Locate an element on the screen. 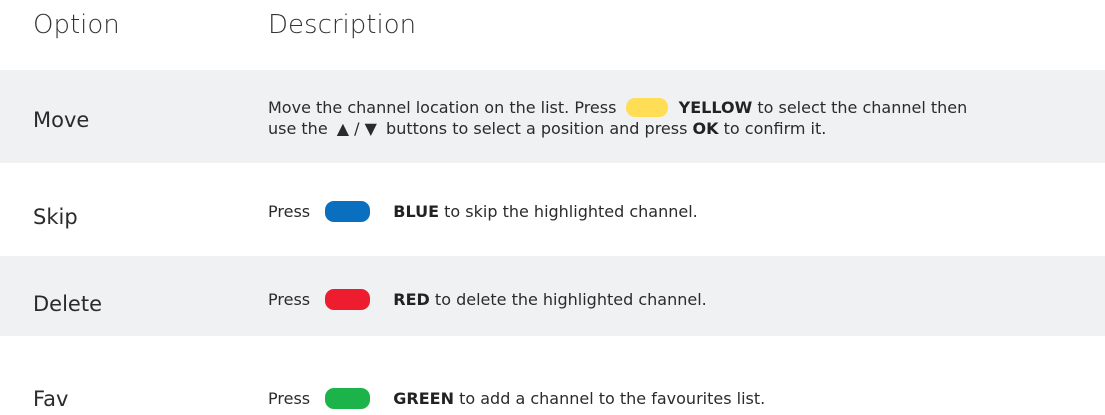 Image resolution: width=1105 pixels, height=415 pixels. description-column-header: Description is located at coordinates (342, 25).